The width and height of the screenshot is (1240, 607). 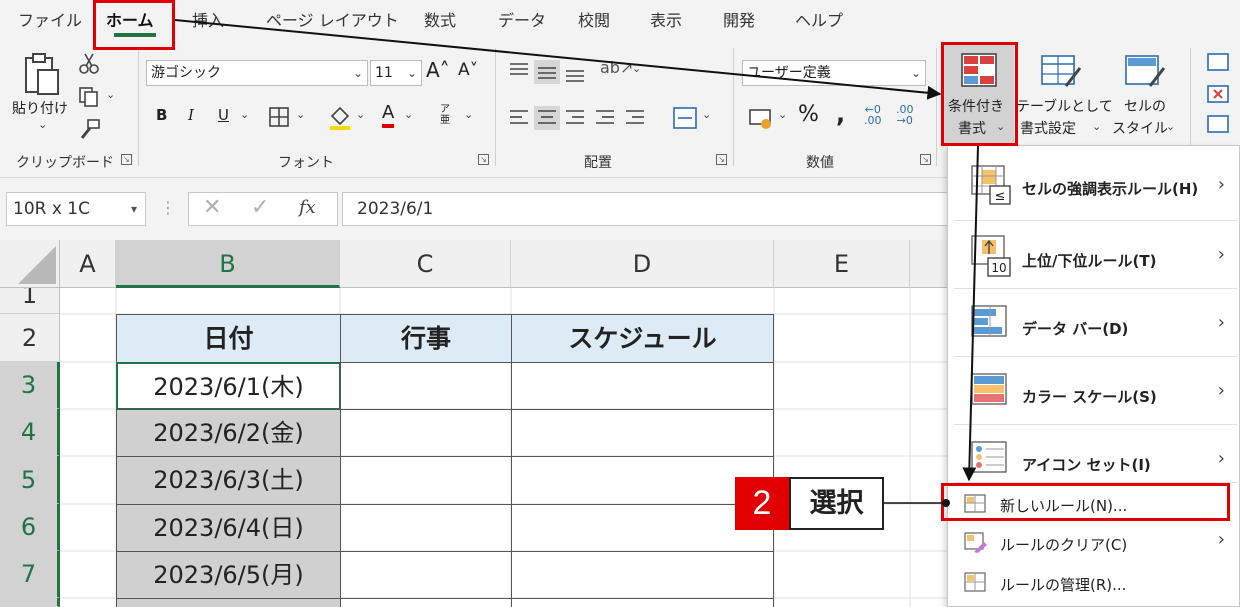 What do you see at coordinates (558, 59) in the screenshot?
I see `arrow-home-to-conditional` at bounding box center [558, 59].